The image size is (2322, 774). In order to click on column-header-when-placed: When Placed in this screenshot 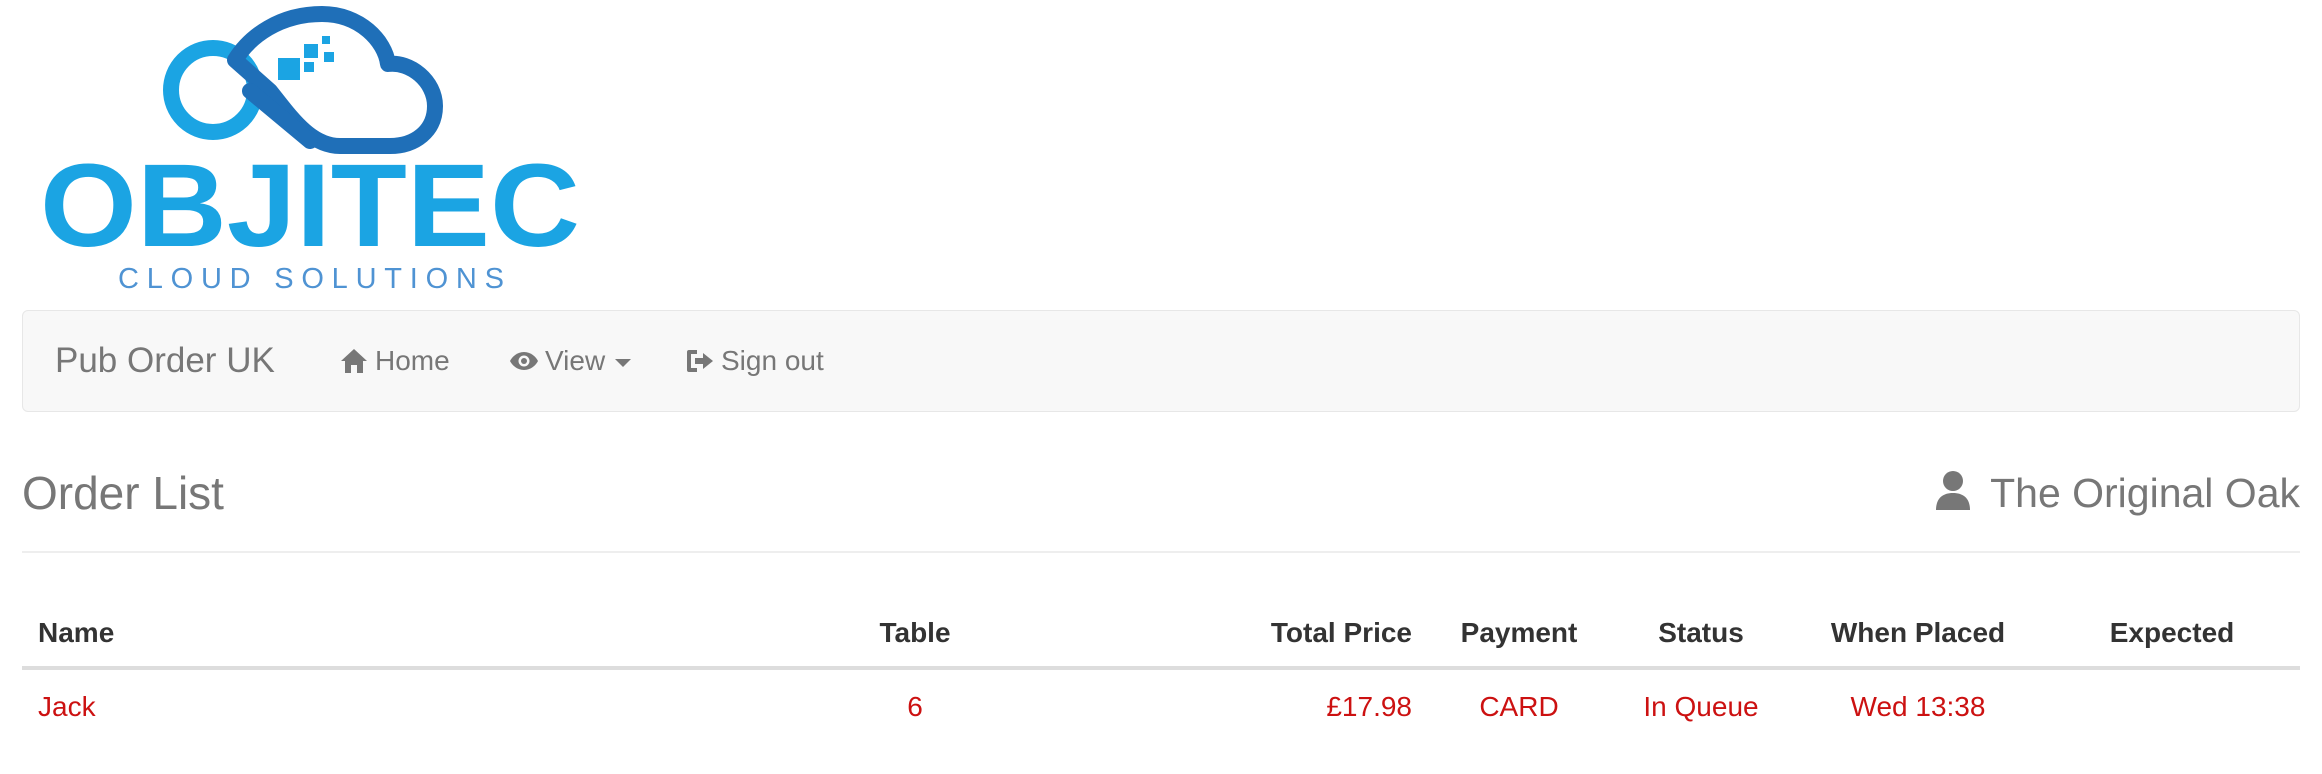, I will do `click(1918, 635)`.